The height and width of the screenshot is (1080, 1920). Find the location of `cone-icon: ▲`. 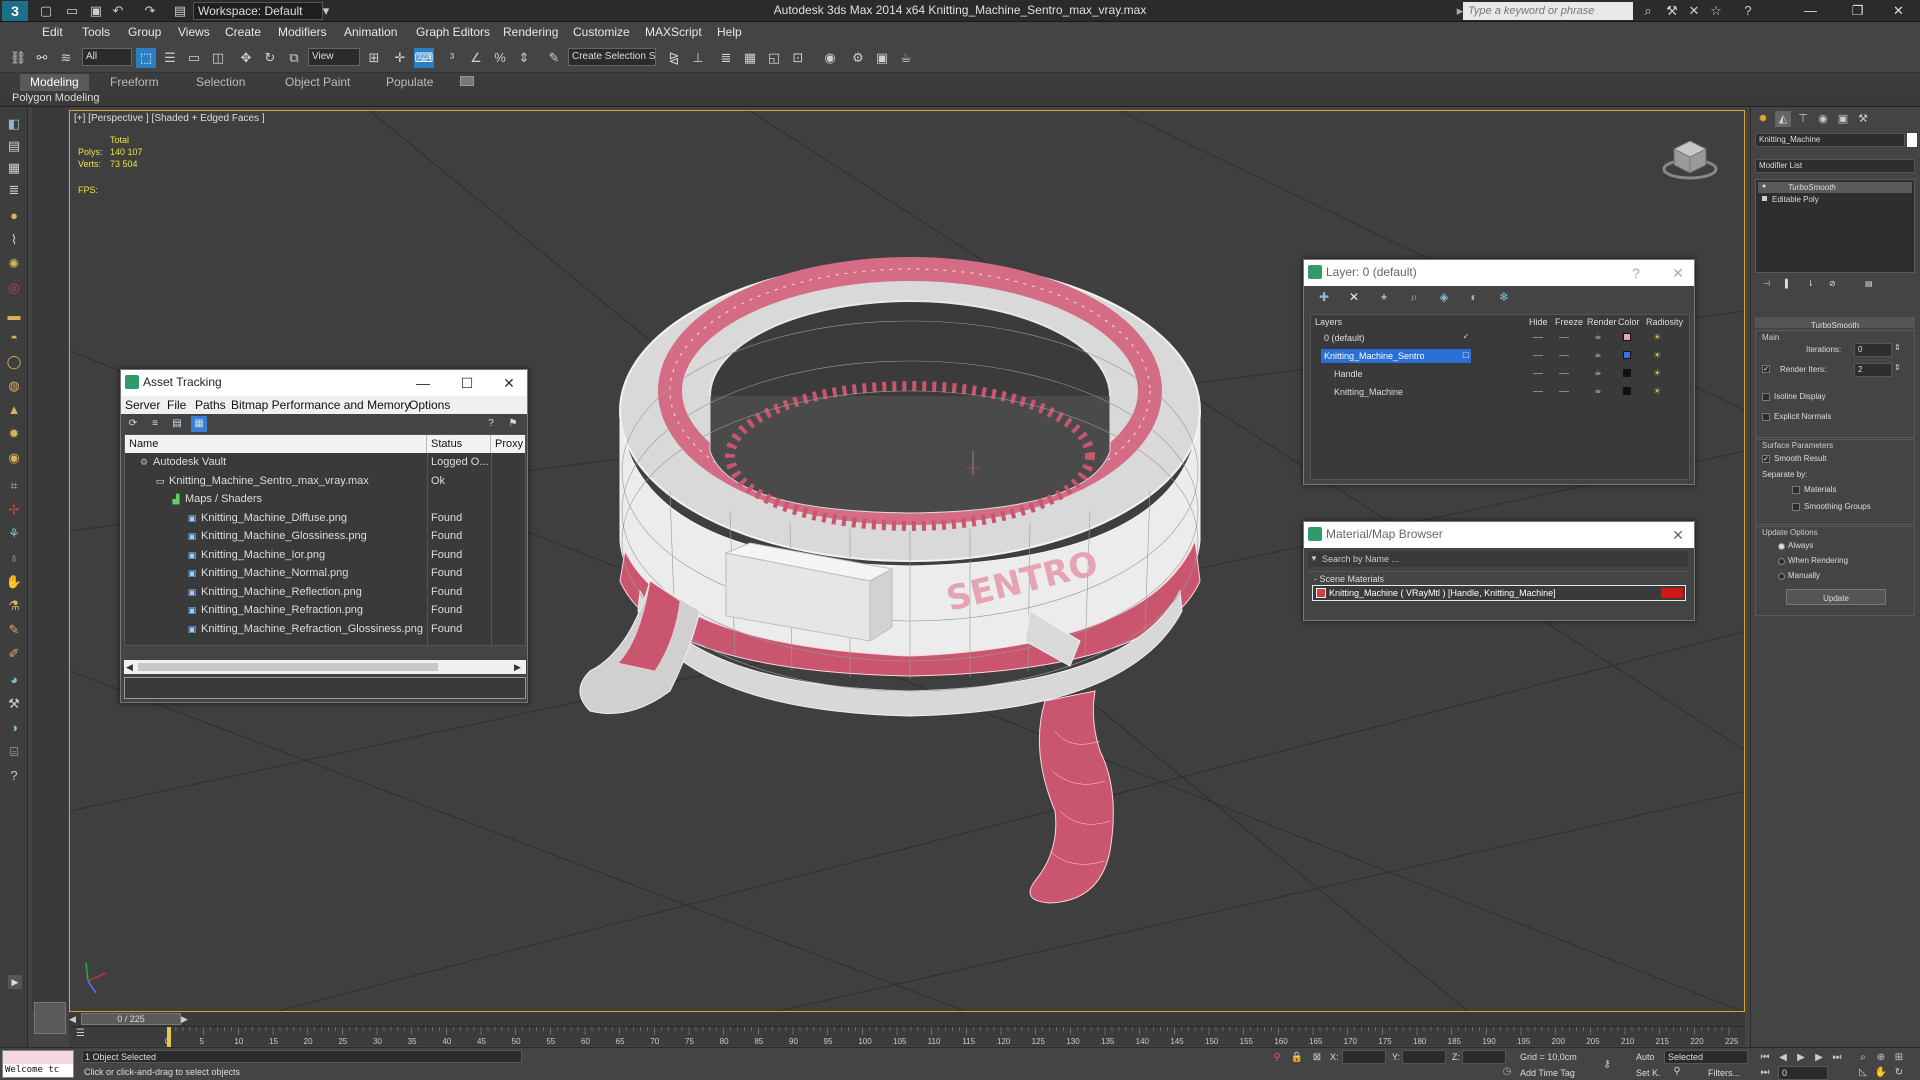

cone-icon: ▲ is located at coordinates (14, 410).